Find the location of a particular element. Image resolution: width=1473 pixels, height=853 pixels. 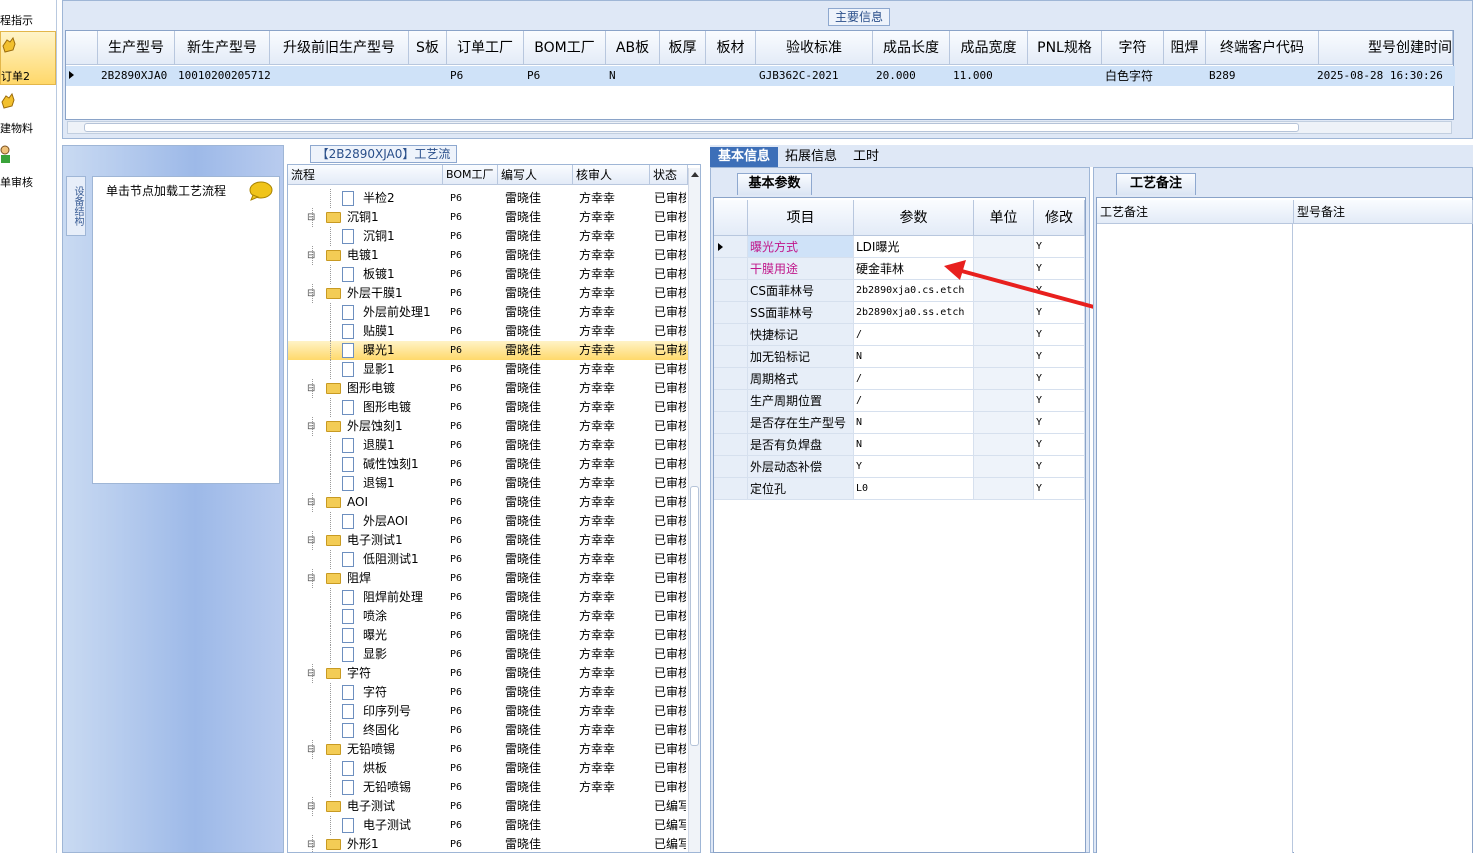

col-header: 流程 is located at coordinates (365, 175).